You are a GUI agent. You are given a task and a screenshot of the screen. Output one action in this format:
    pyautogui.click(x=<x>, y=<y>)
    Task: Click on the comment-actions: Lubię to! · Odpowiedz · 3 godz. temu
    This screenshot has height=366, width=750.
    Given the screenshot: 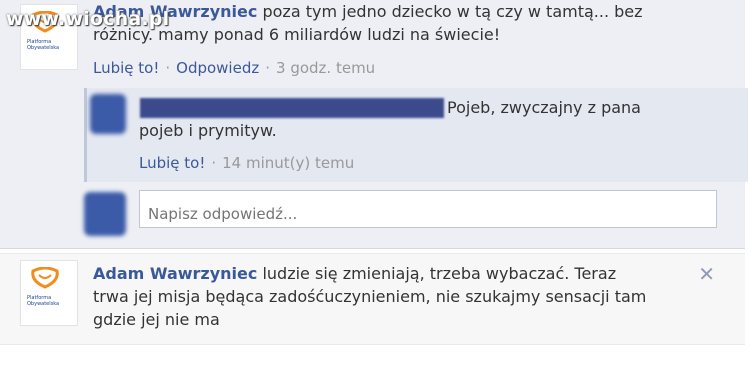 What is the action you would take?
    pyautogui.click(x=234, y=68)
    